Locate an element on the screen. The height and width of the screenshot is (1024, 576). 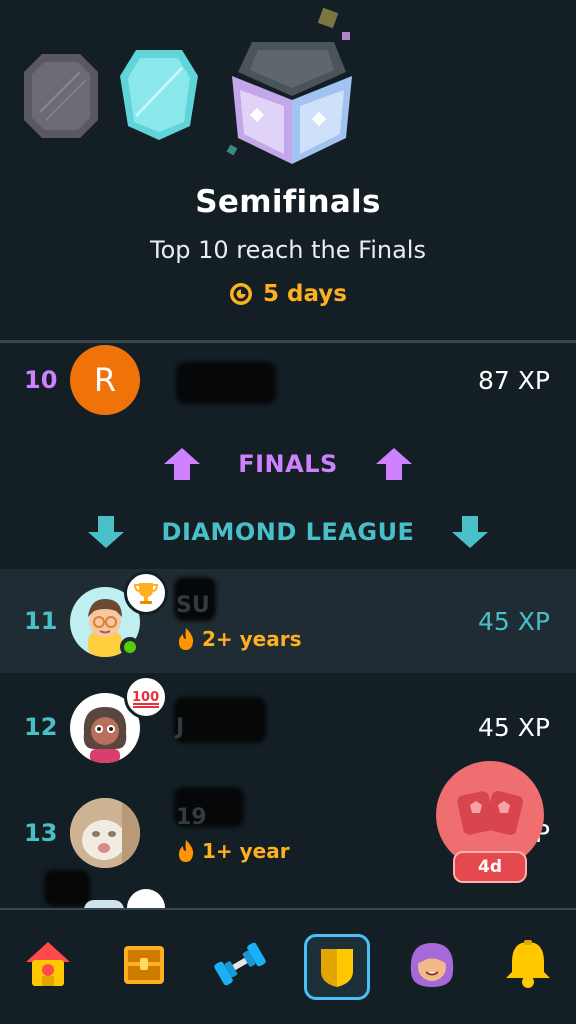
user-name: J is located at coordinates (180, 727).